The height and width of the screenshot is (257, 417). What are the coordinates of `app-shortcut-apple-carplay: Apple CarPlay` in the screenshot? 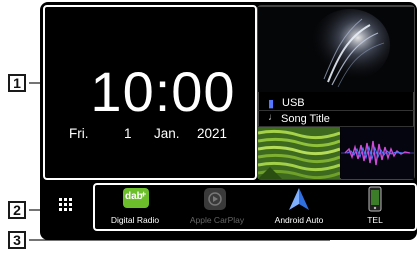 It's located at (217, 207).